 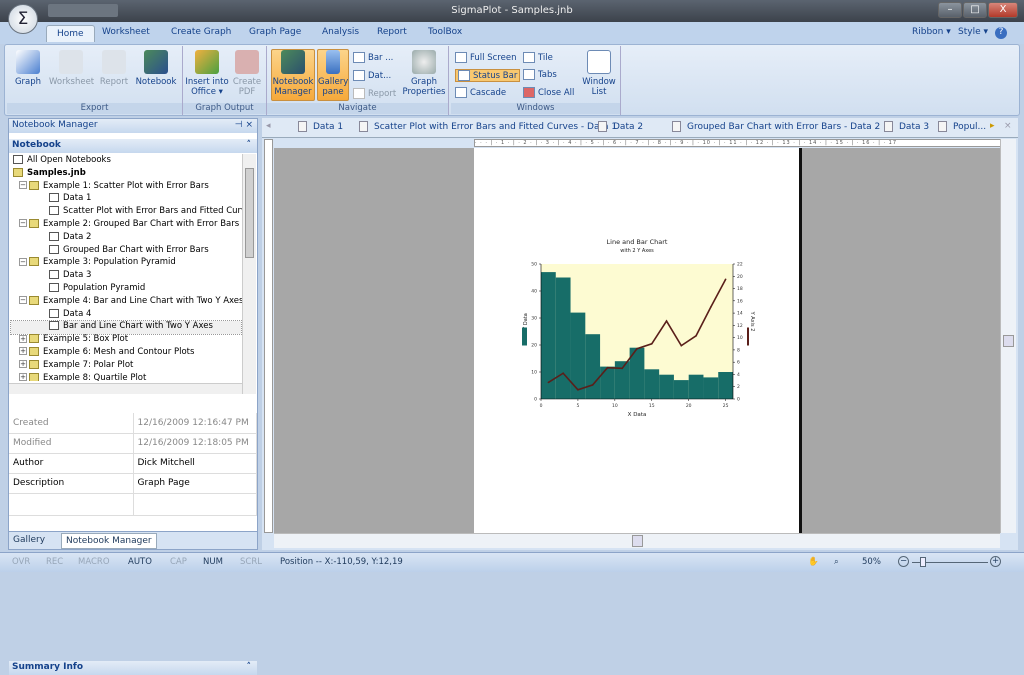 What do you see at coordinates (950, 562) in the screenshot?
I see `zoom-slider` at bounding box center [950, 562].